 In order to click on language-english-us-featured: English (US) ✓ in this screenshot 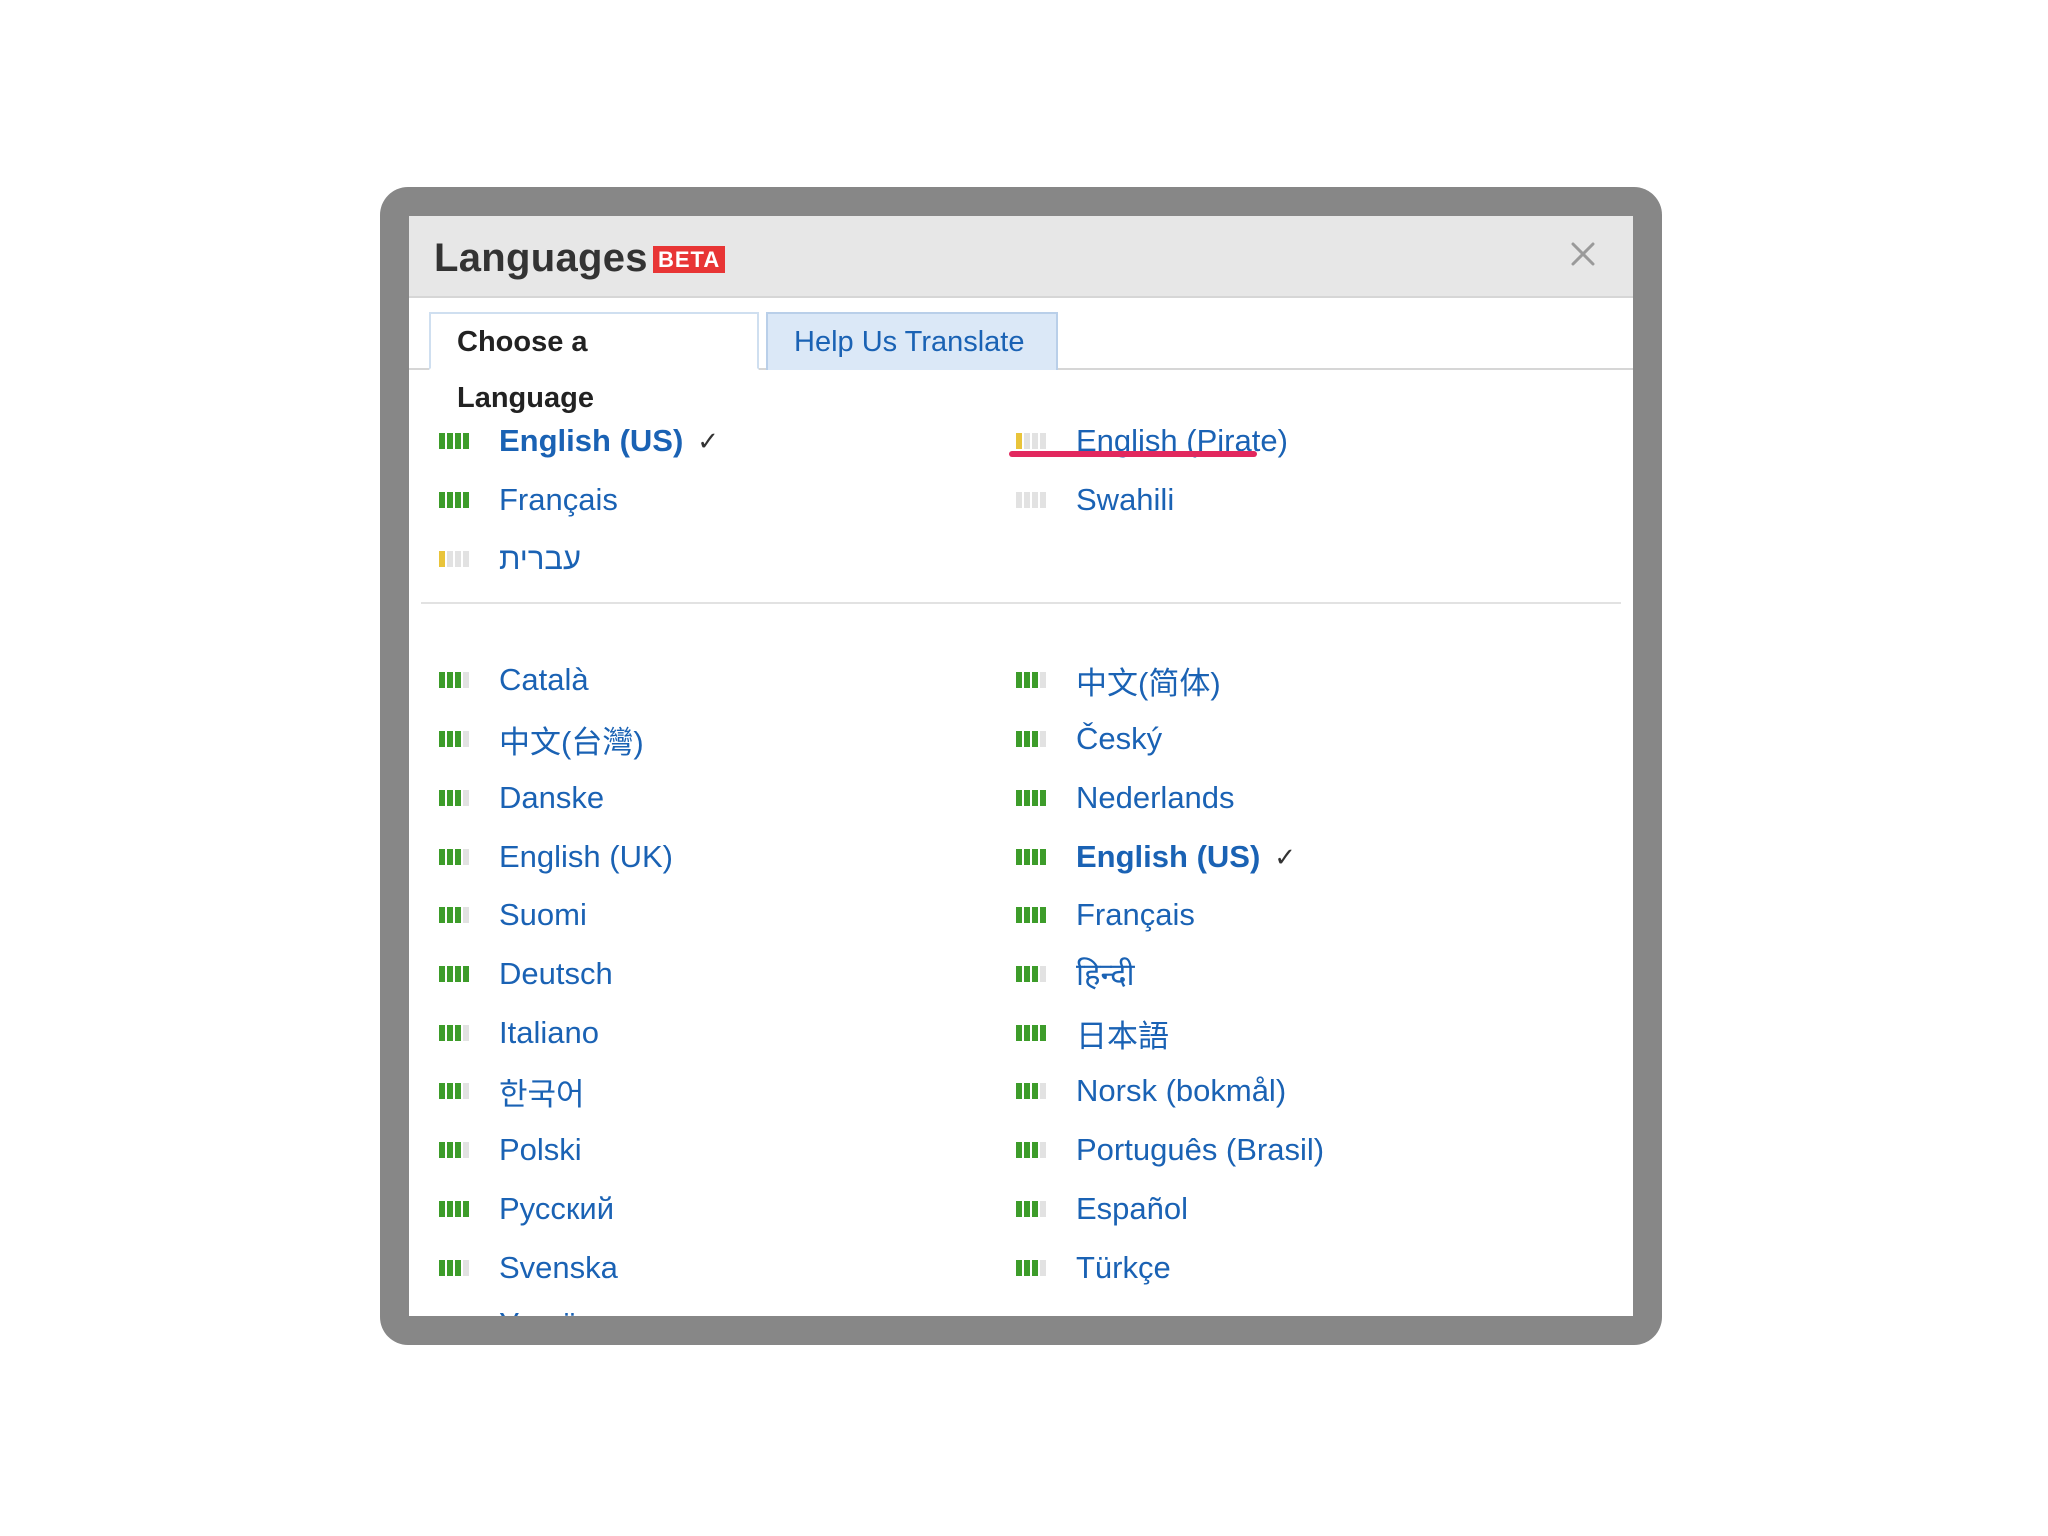, I will do `click(579, 441)`.